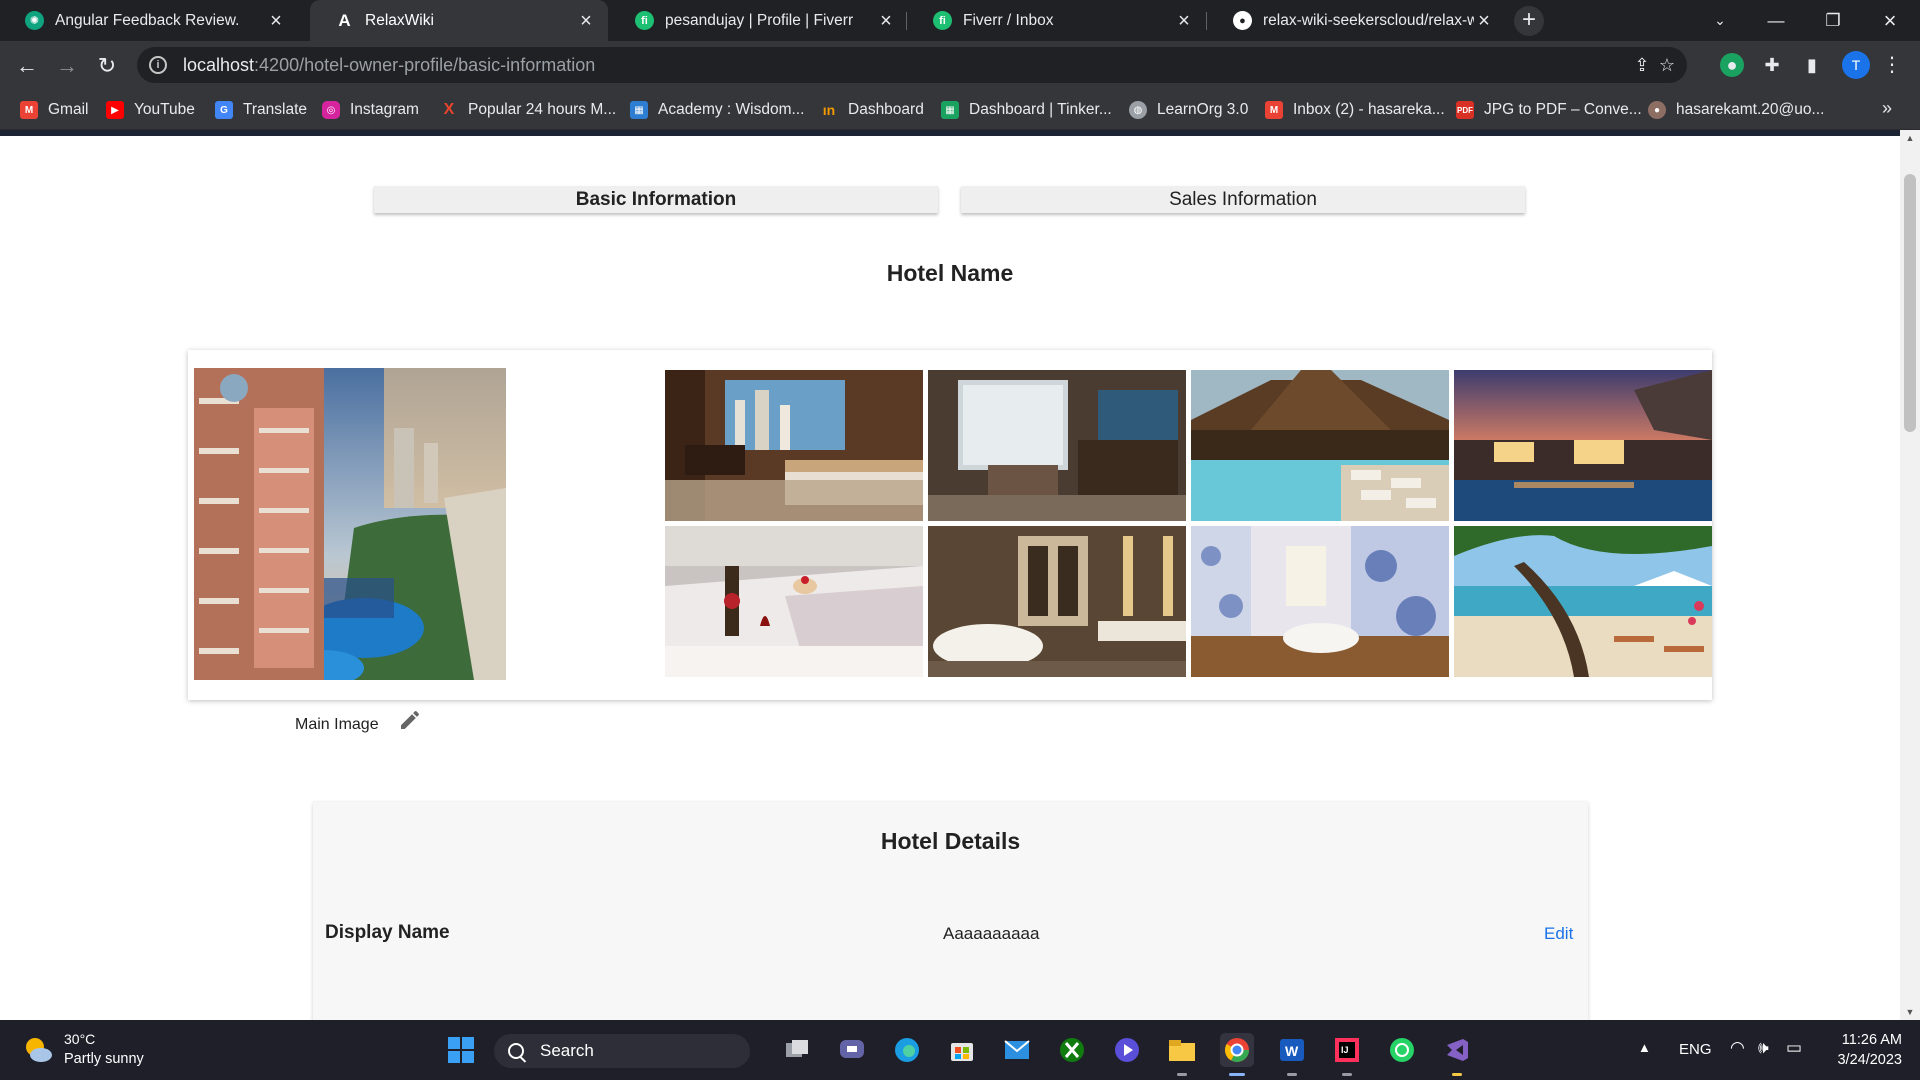  I want to click on mail-icon, so click(1017, 1050).